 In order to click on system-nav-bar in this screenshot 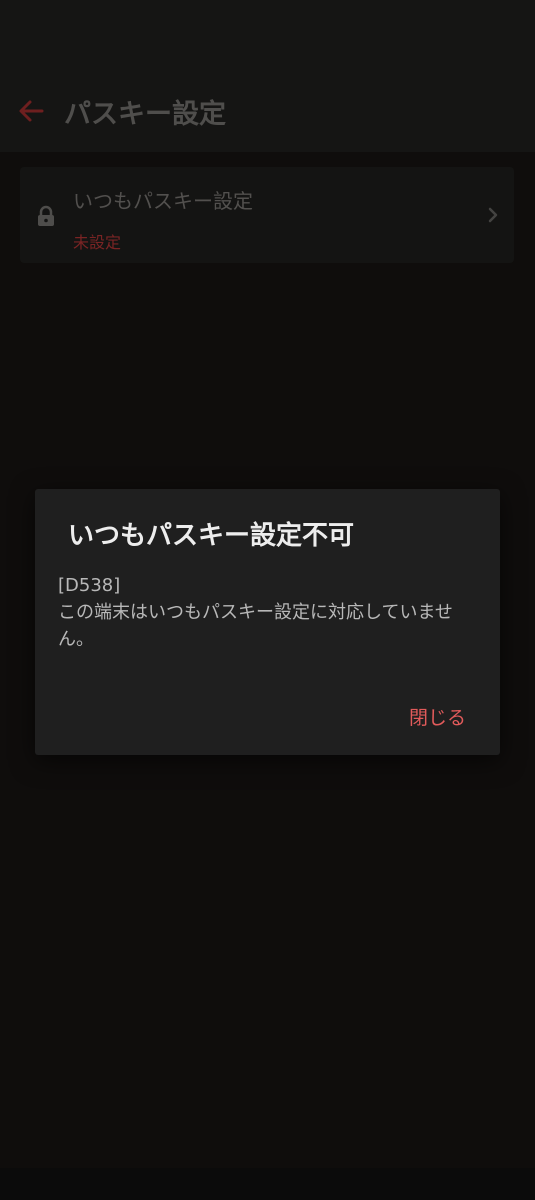, I will do `click(267, 1184)`.